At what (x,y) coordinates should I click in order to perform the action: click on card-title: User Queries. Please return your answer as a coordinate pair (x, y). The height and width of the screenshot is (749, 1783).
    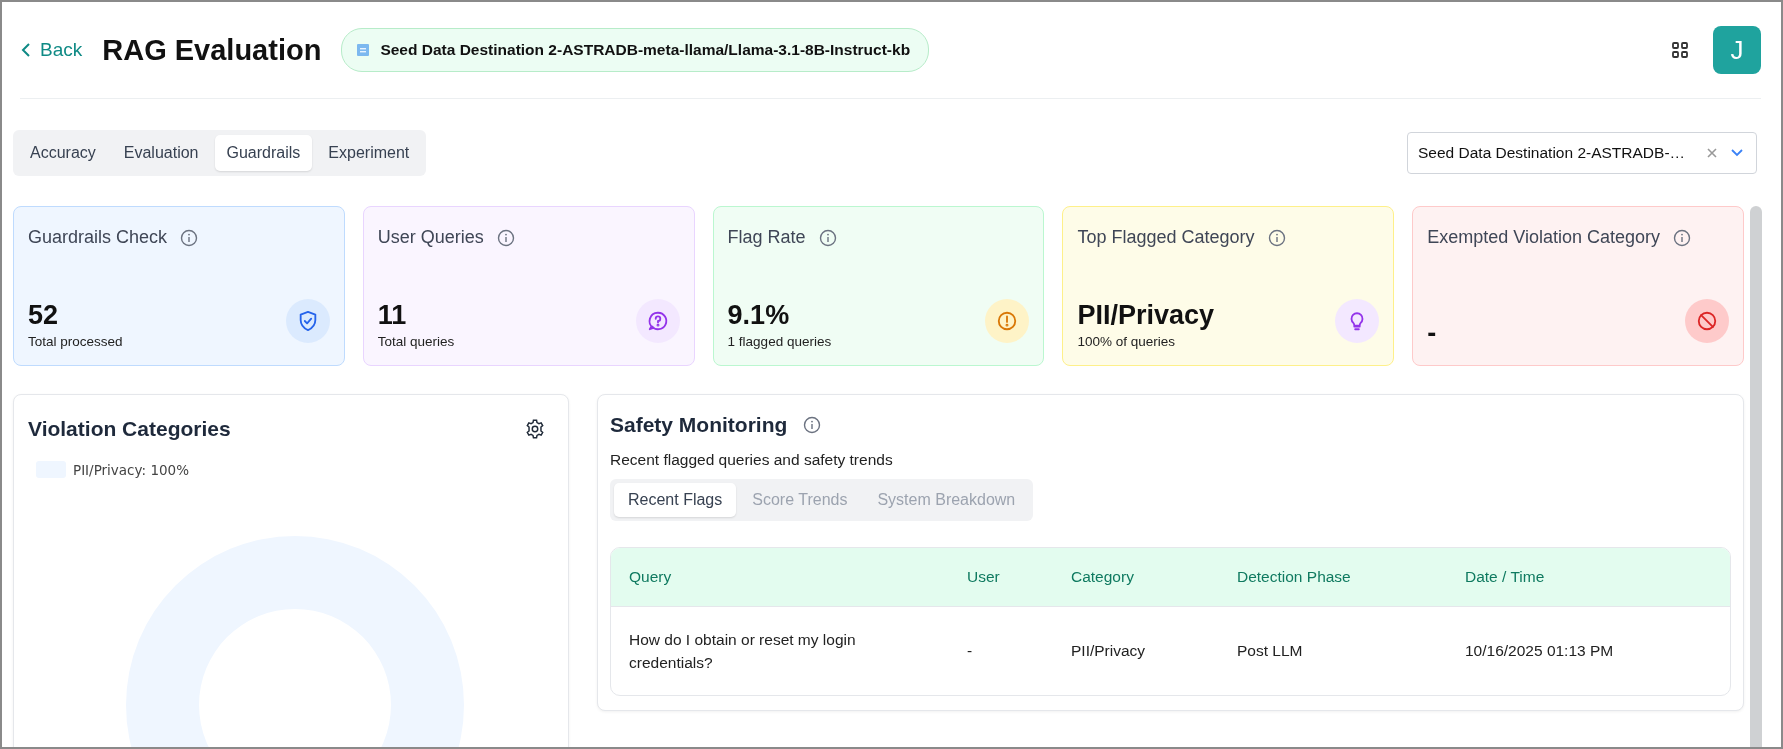
    Looking at the image, I should click on (430, 237).